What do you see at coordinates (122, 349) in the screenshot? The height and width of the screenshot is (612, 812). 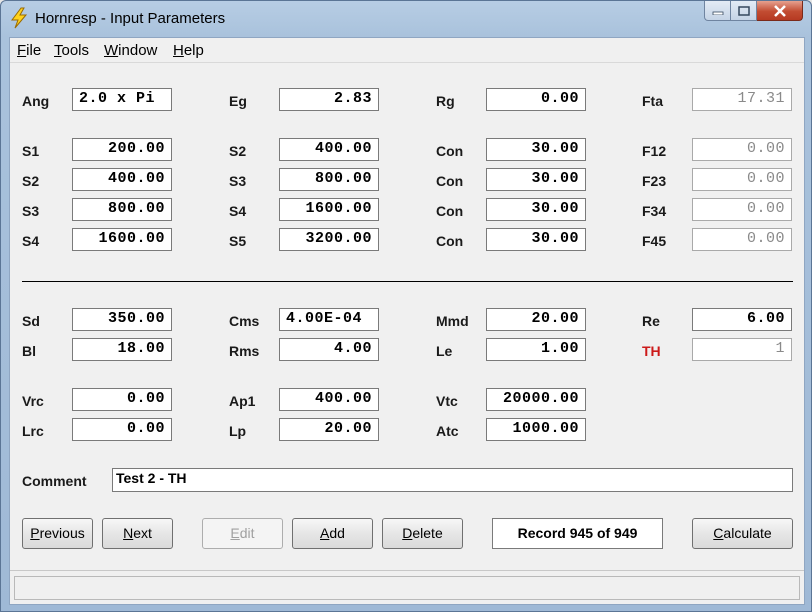 I see `field-bl: 18.00` at bounding box center [122, 349].